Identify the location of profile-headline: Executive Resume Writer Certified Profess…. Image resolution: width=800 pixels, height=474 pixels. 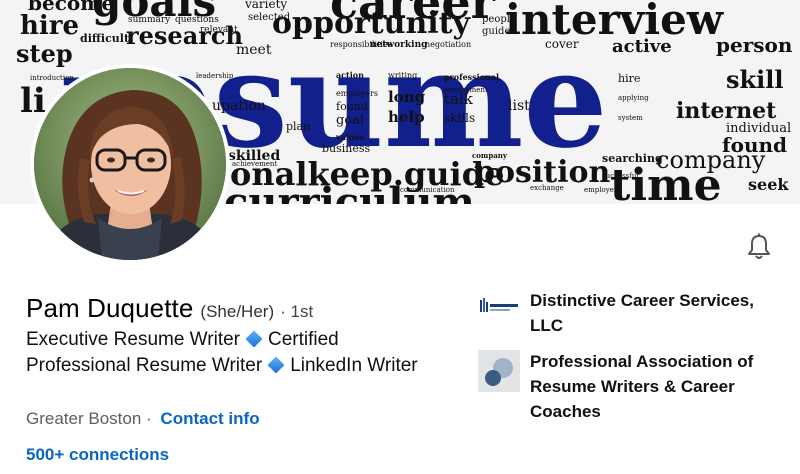
(236, 353).